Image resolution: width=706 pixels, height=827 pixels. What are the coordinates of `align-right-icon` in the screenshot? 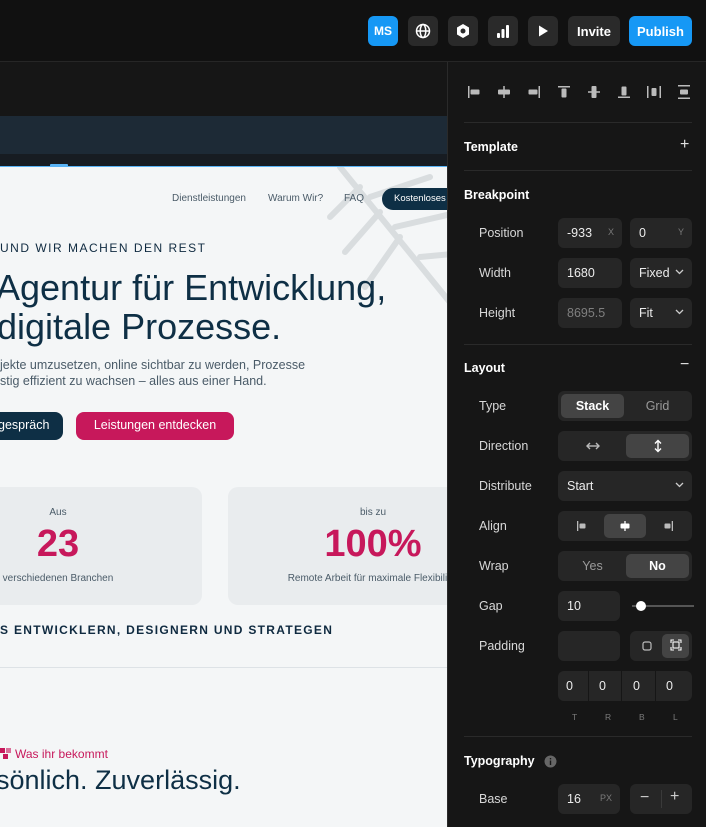 It's located at (534, 92).